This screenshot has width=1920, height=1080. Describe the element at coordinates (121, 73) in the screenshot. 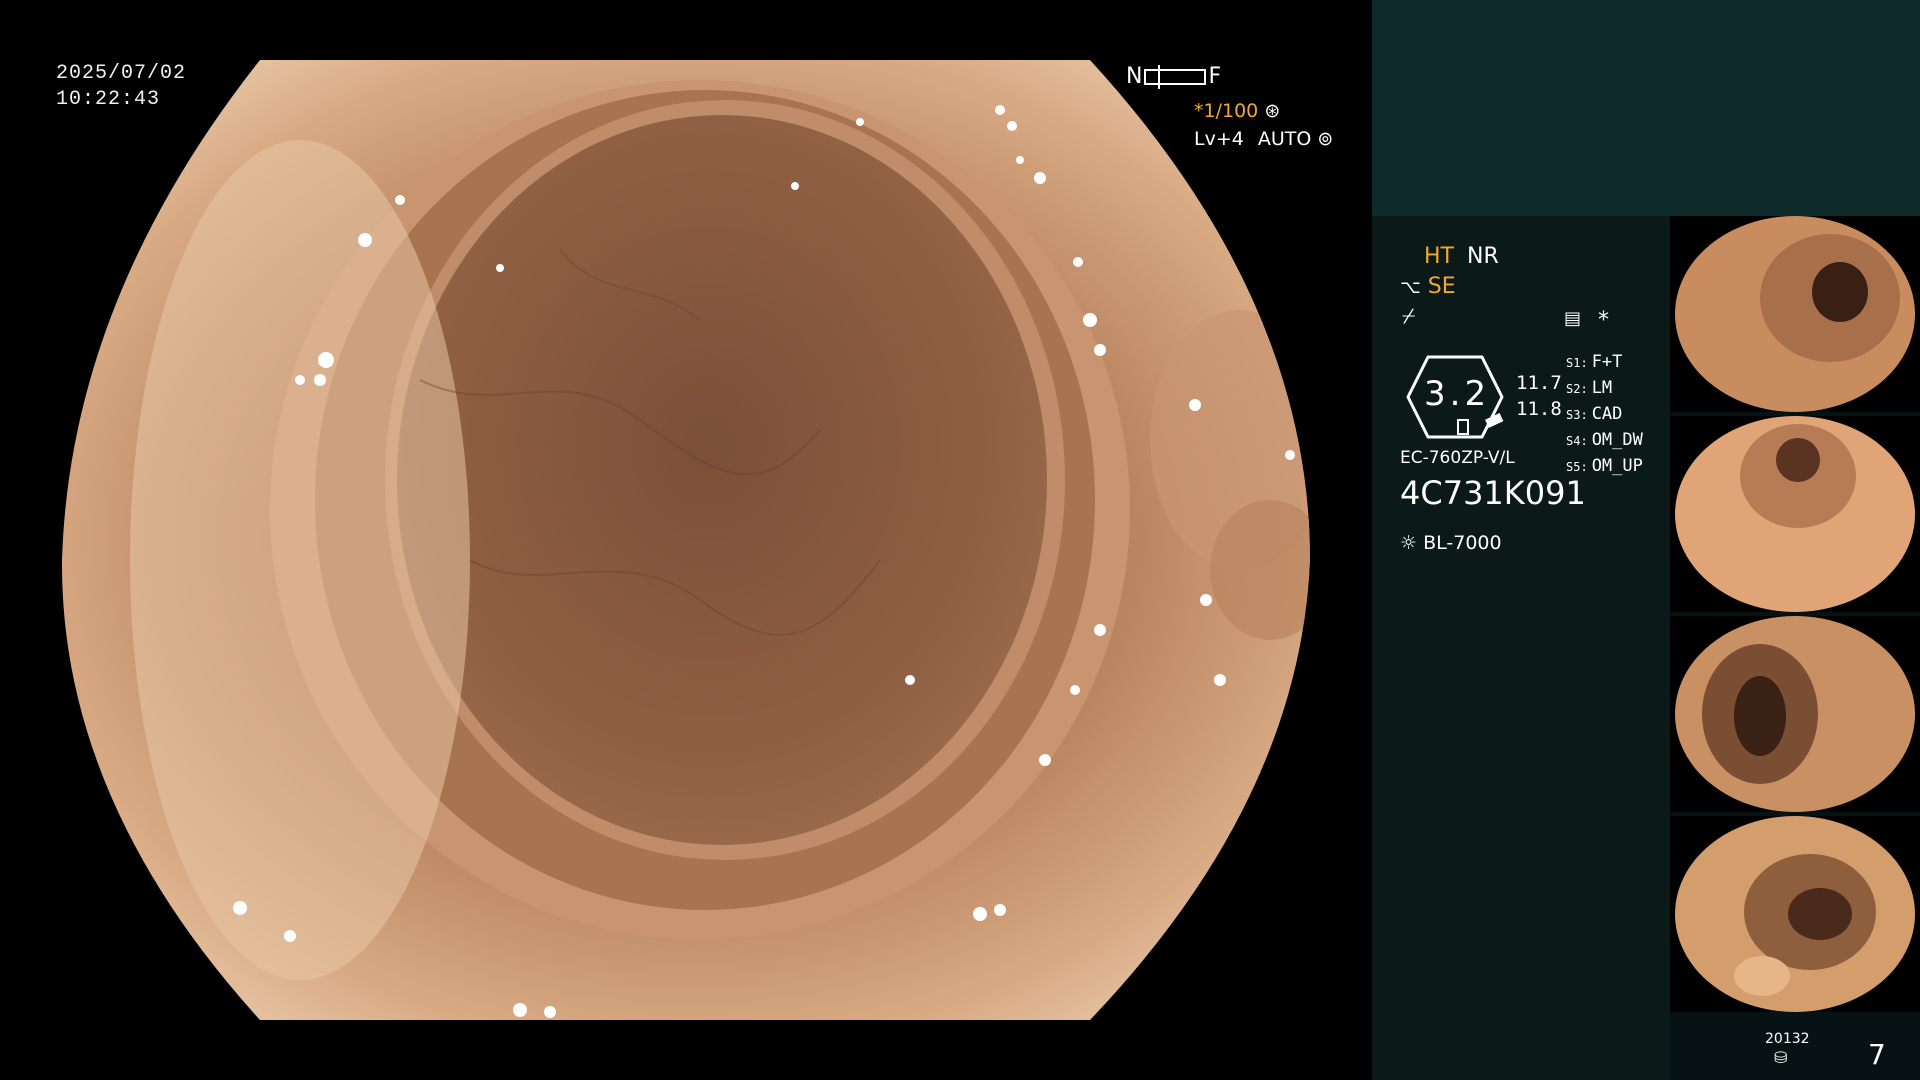

I see `date-label: 2025/07/02` at that location.